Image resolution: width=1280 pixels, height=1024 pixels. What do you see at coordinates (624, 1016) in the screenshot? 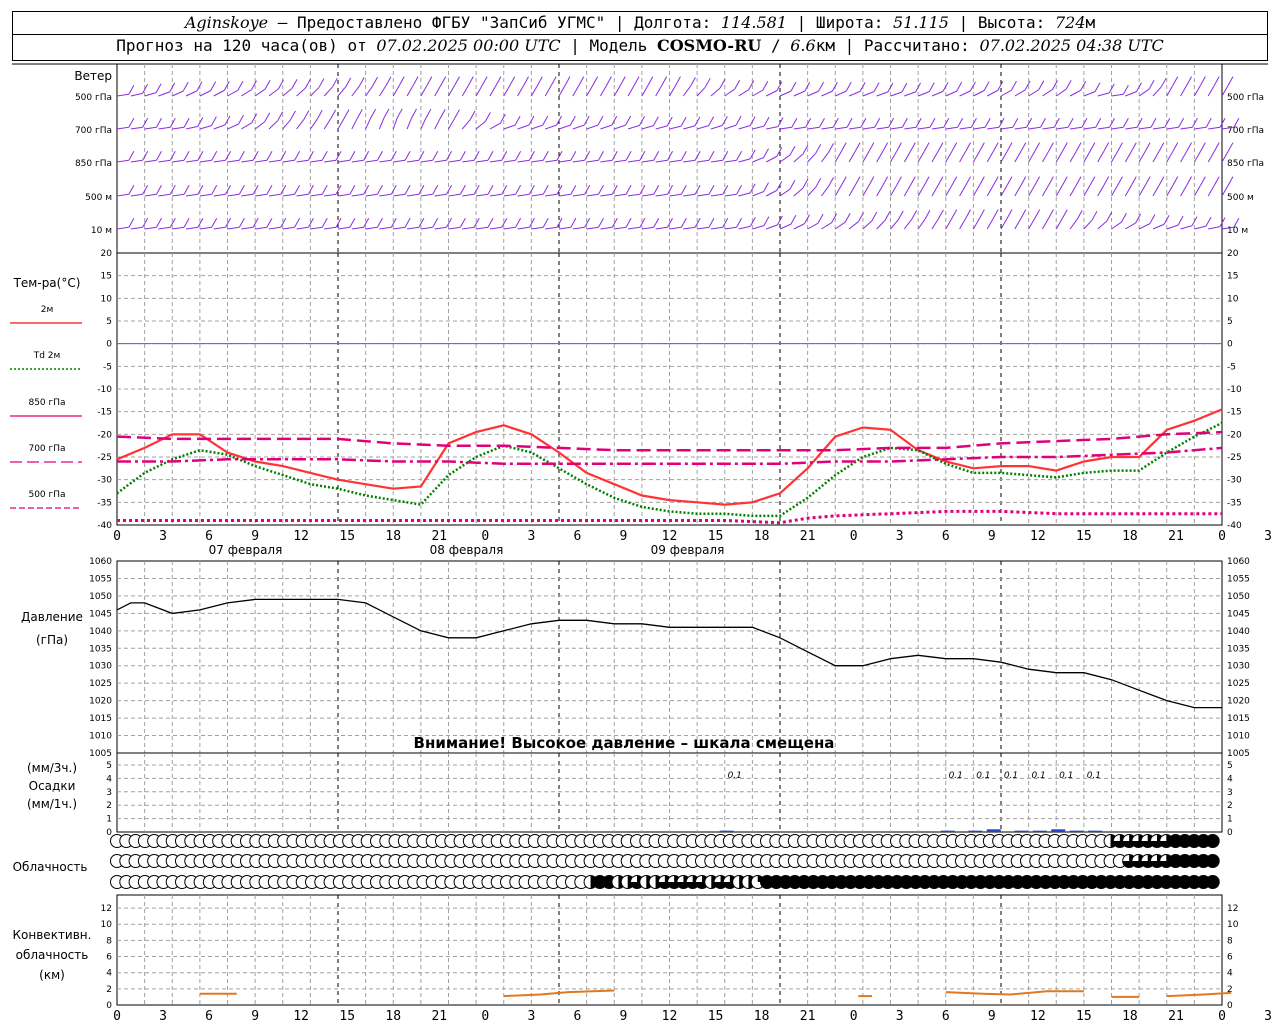
I see `bottom-x-tick-label: 9` at bounding box center [624, 1016].